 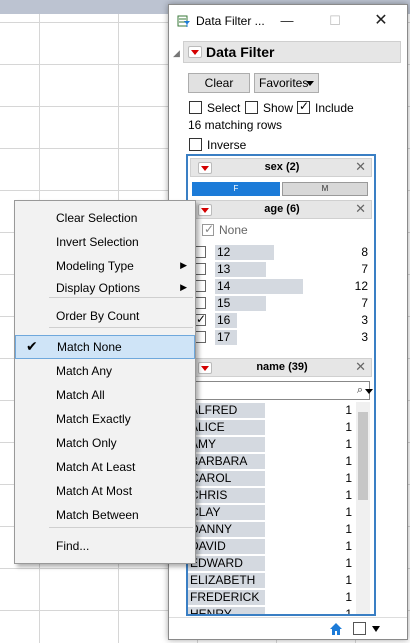 I want to click on search-options-chevron-icon, so click(x=369, y=390).